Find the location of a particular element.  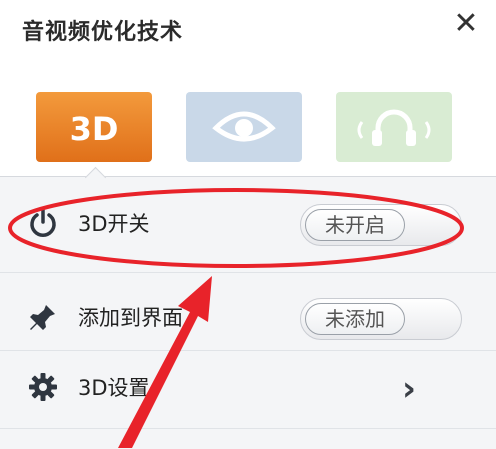

tab-audio is located at coordinates (394, 127).